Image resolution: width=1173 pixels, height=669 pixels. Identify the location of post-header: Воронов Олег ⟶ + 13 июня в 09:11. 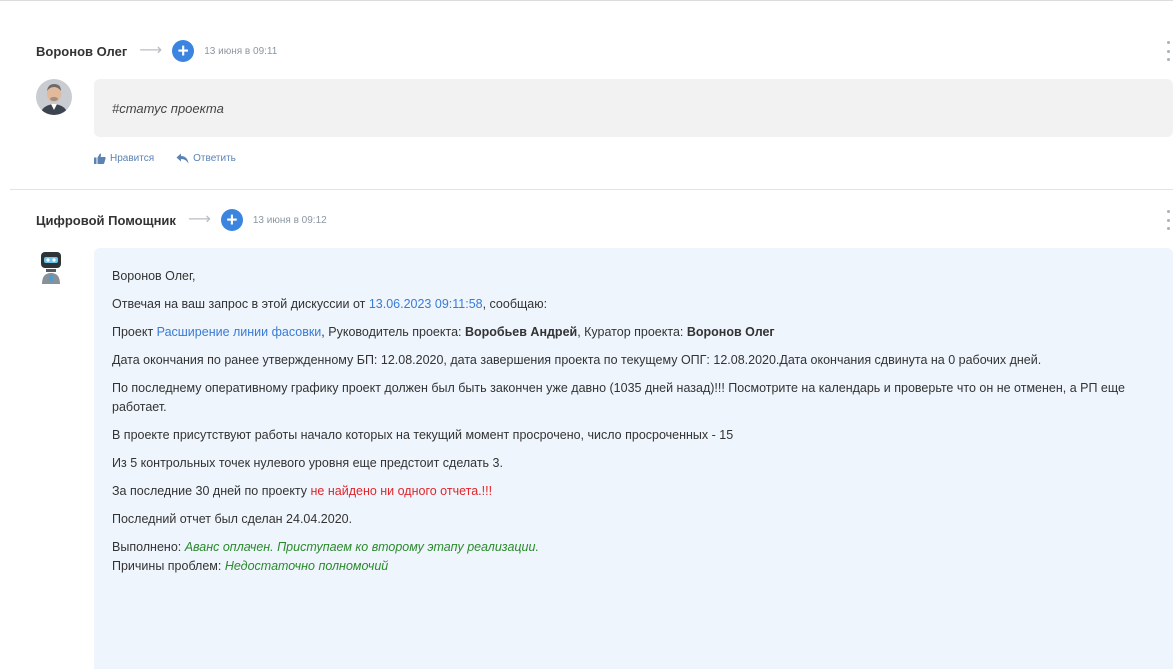
(156, 51).